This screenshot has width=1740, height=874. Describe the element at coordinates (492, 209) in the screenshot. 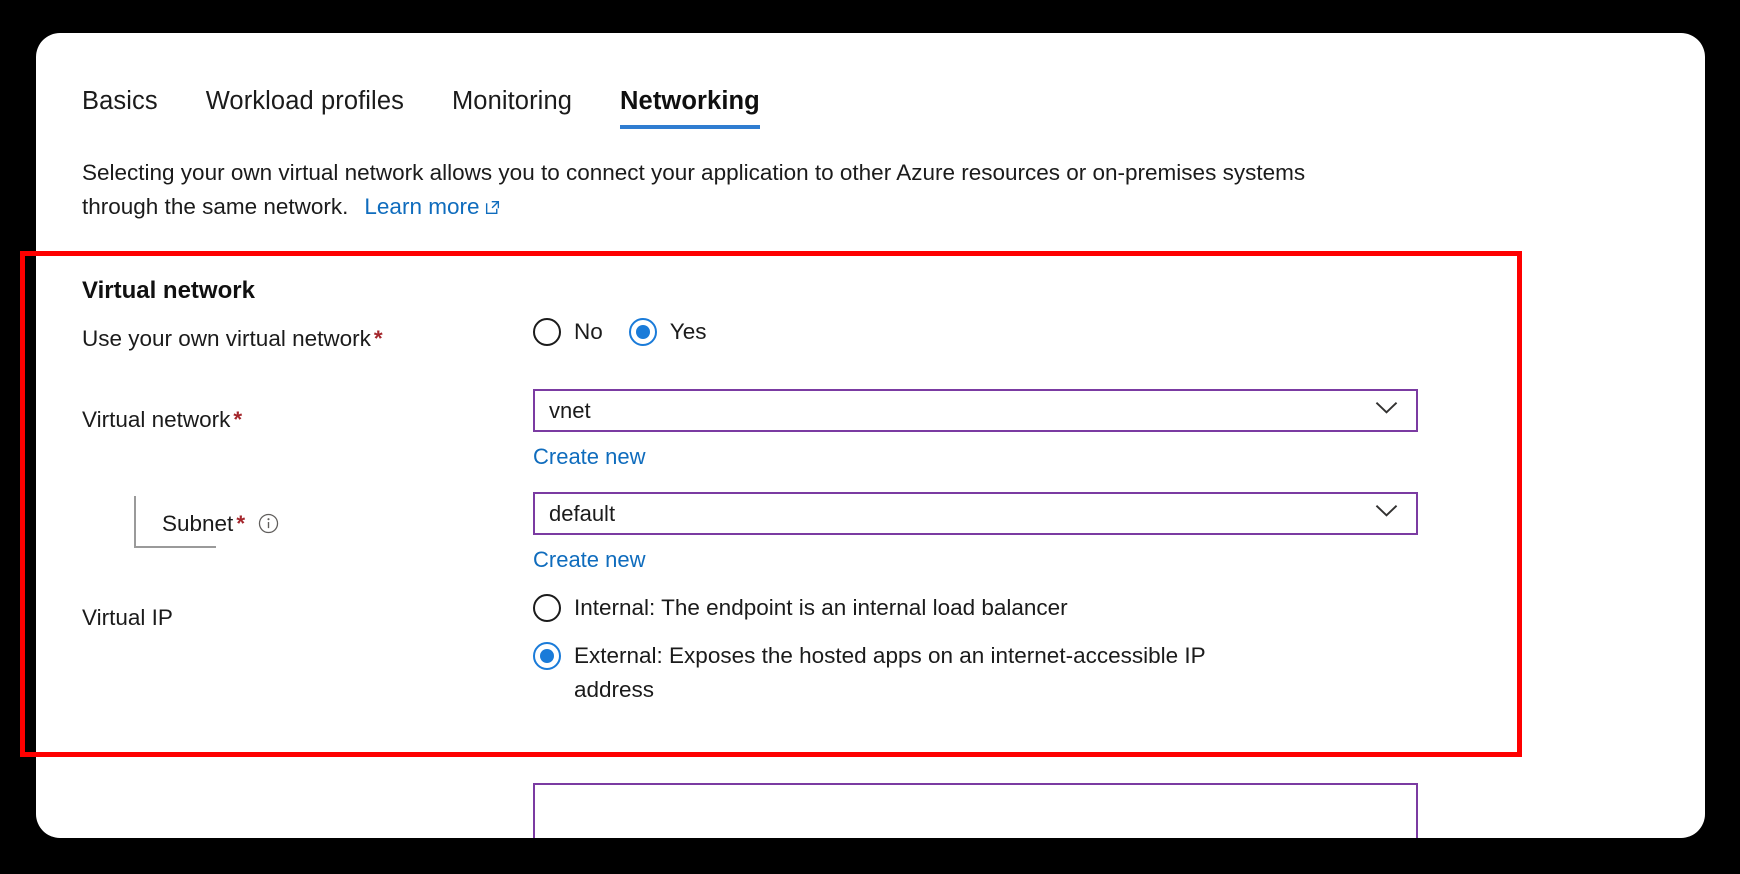

I see `external-link-icon` at that location.